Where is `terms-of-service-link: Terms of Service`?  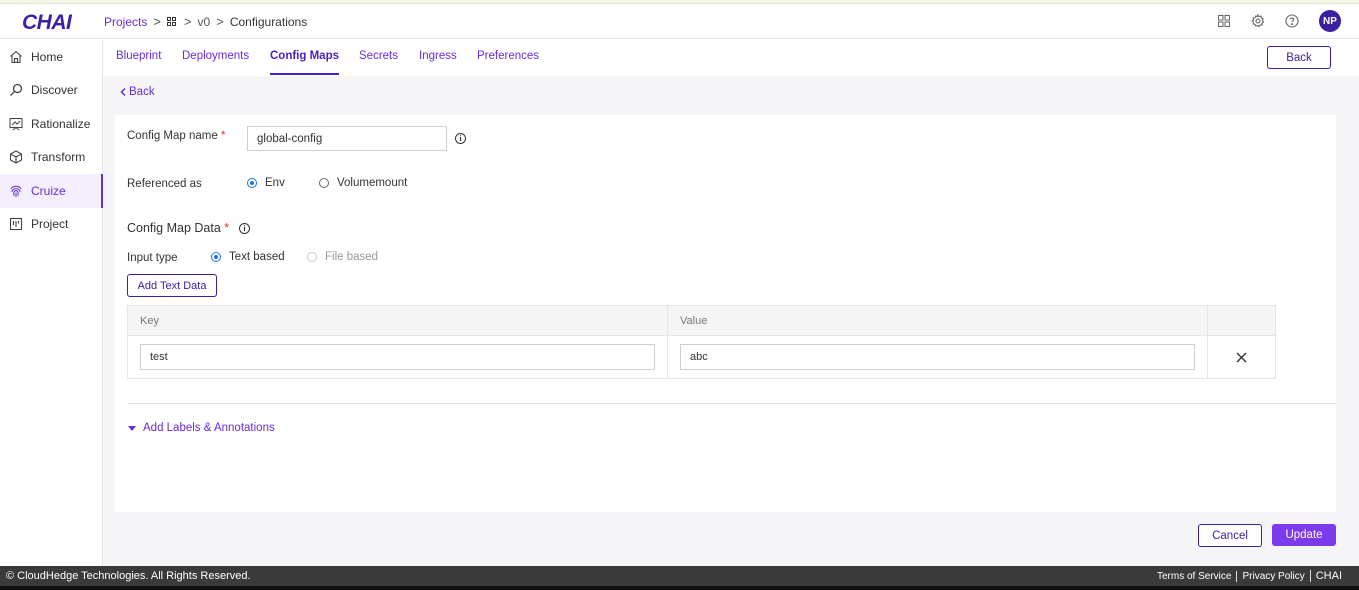 terms-of-service-link: Terms of Service is located at coordinates (1194, 576).